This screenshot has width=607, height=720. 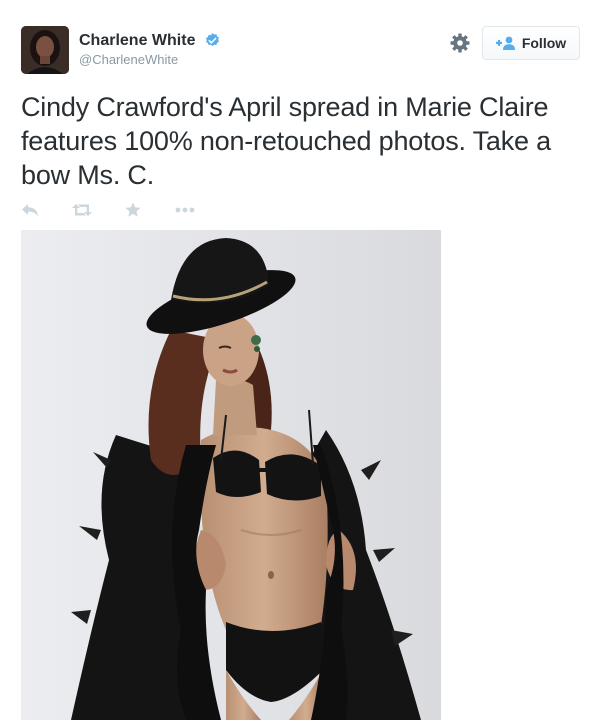 I want to click on gear-icon, so click(x=460, y=43).